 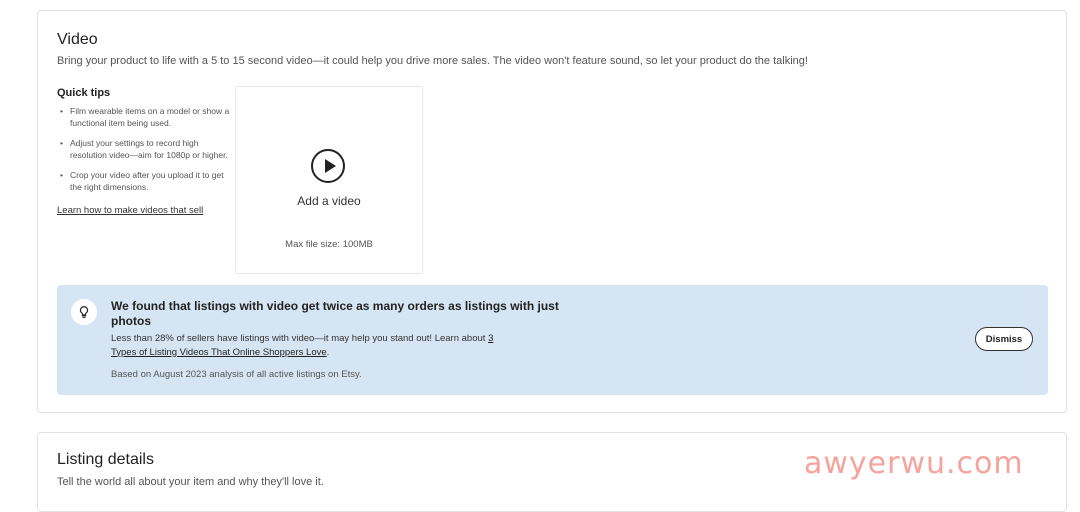 I want to click on max-file-size-text: Max file size: 100MB, so click(x=329, y=244).